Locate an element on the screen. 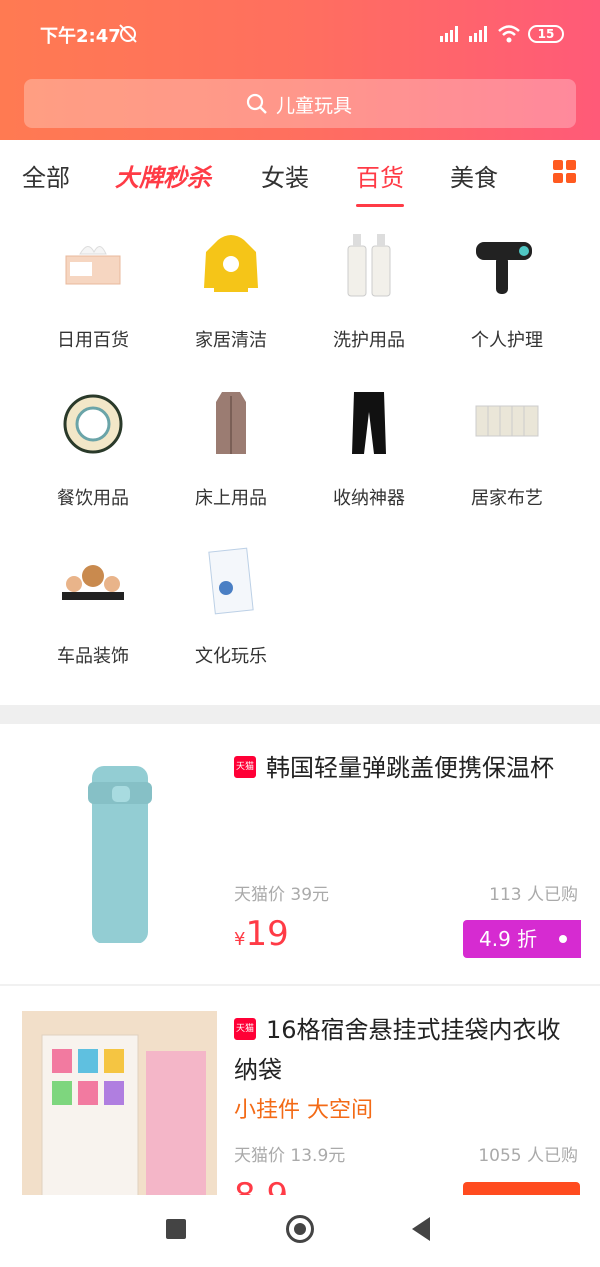 This screenshot has width=600, height=1267. alarm-off-icon is located at coordinates (128, 33).